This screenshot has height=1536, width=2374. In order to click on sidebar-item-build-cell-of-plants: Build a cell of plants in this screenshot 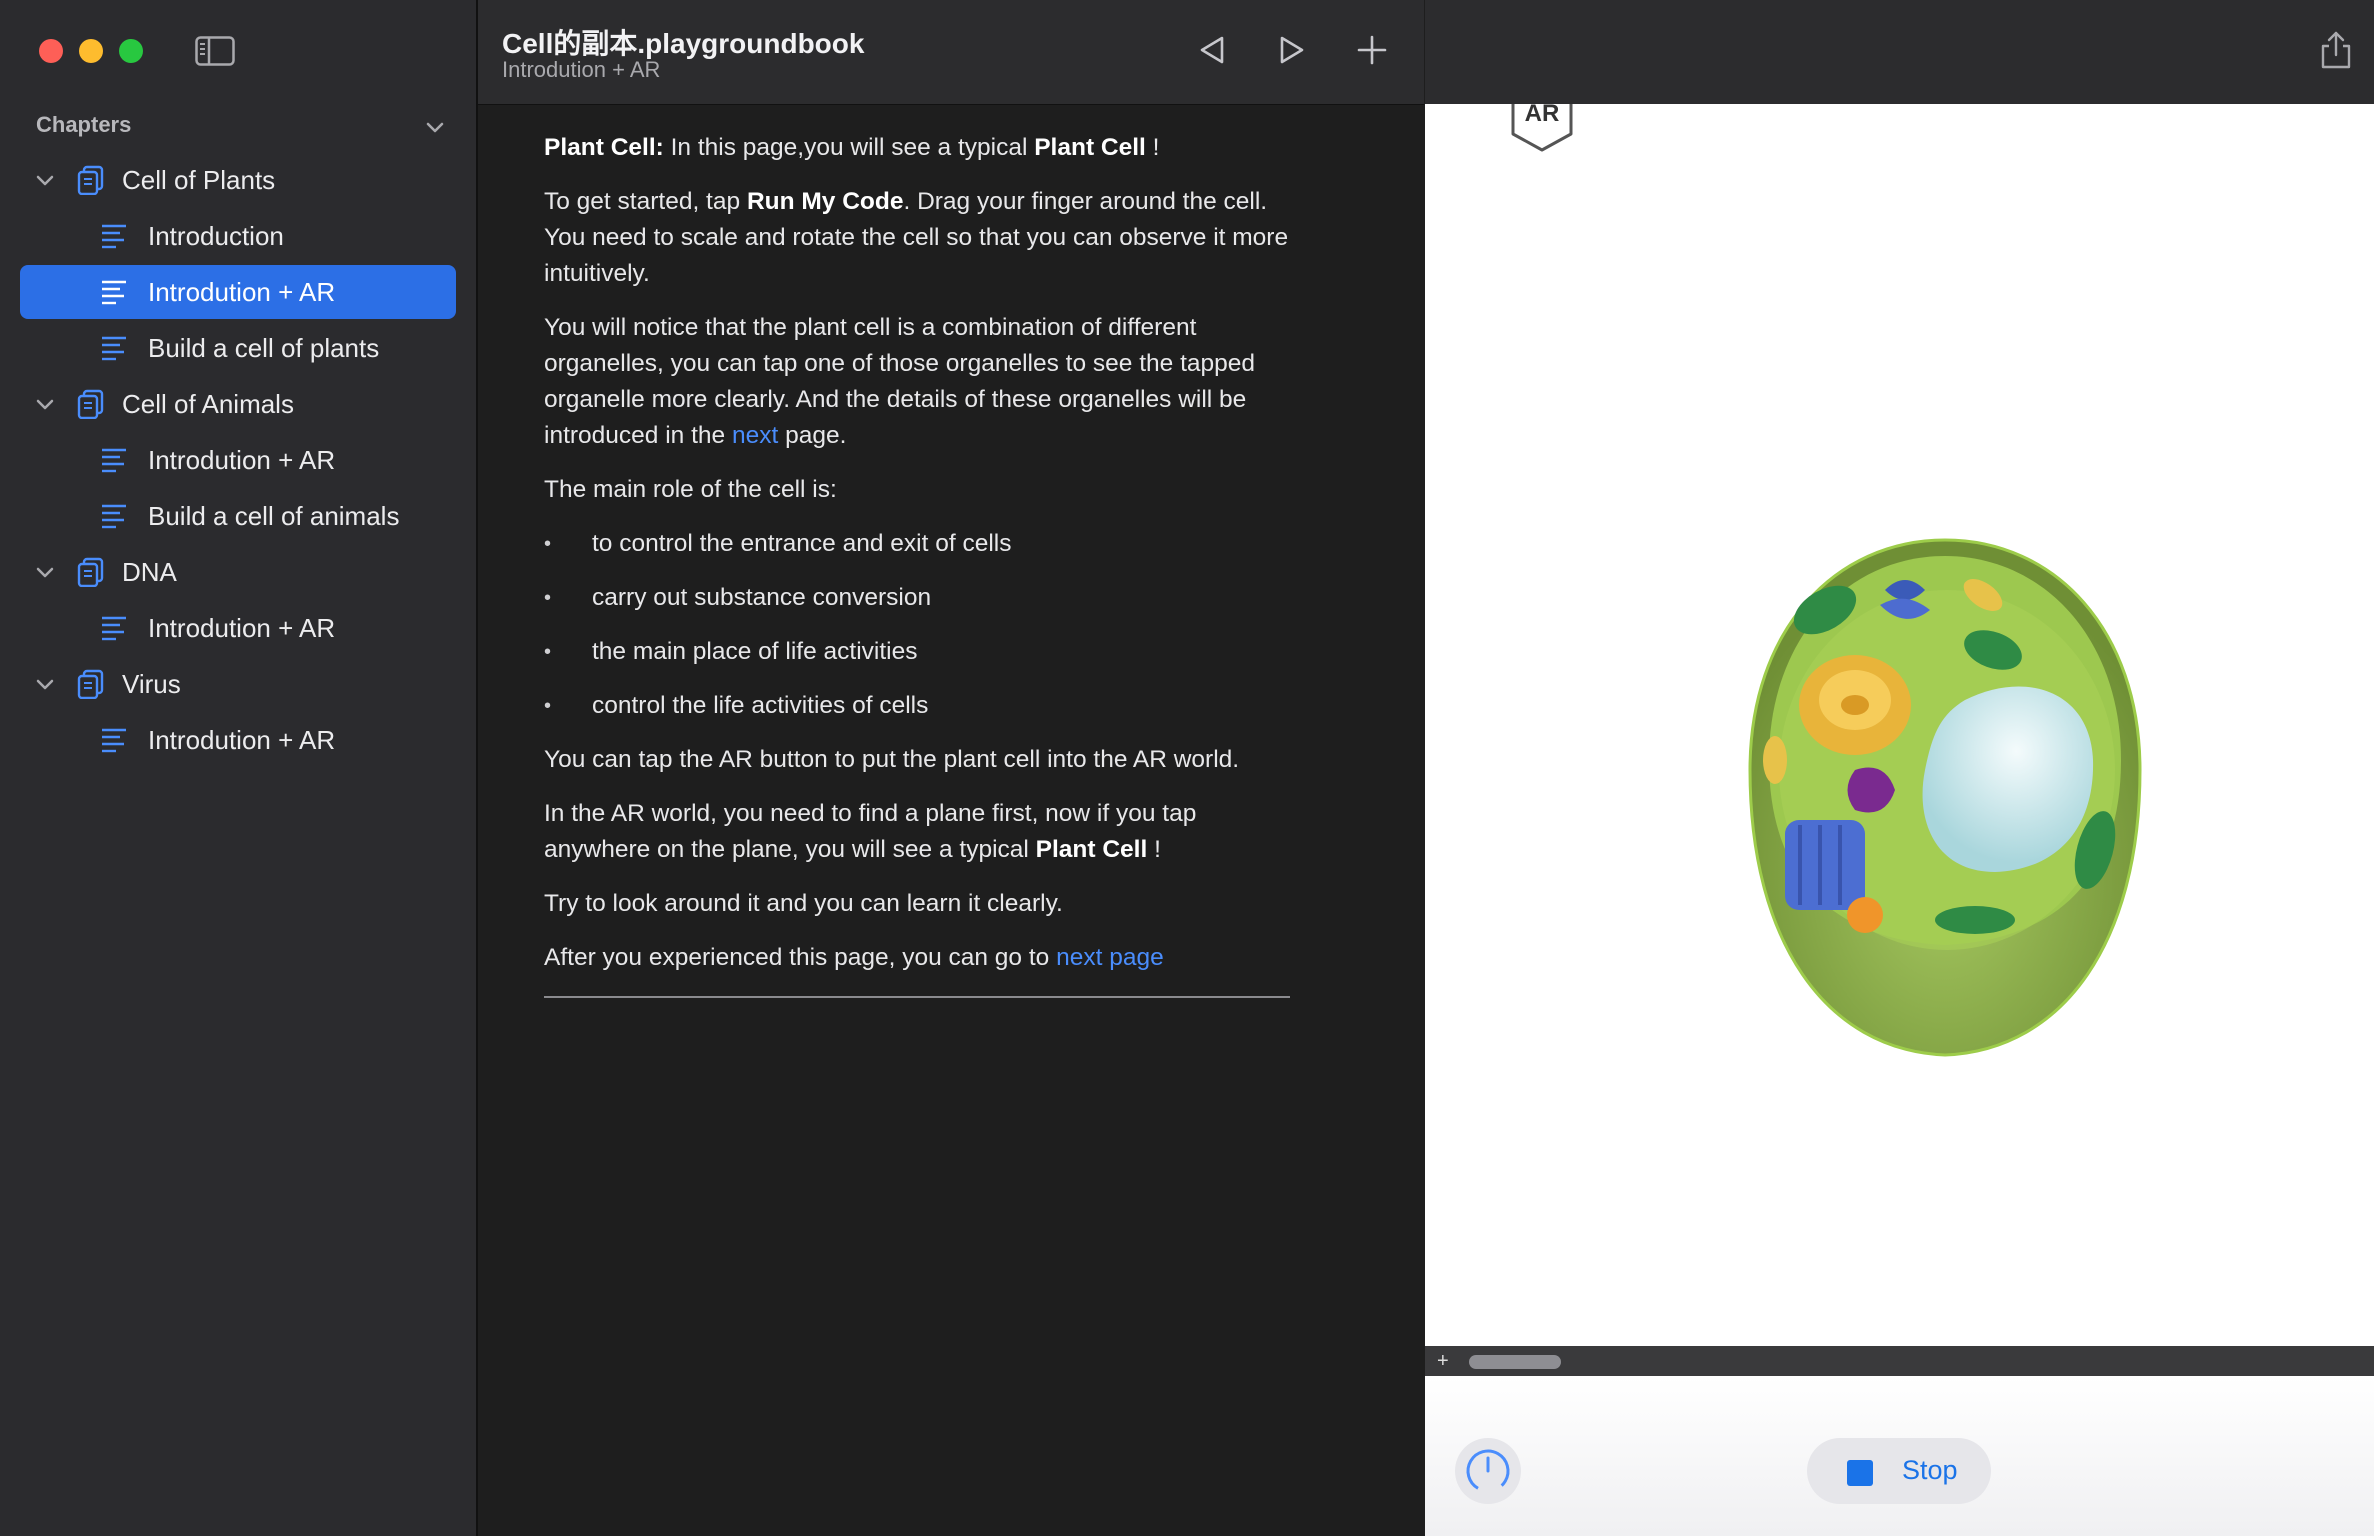, I will do `click(238, 348)`.